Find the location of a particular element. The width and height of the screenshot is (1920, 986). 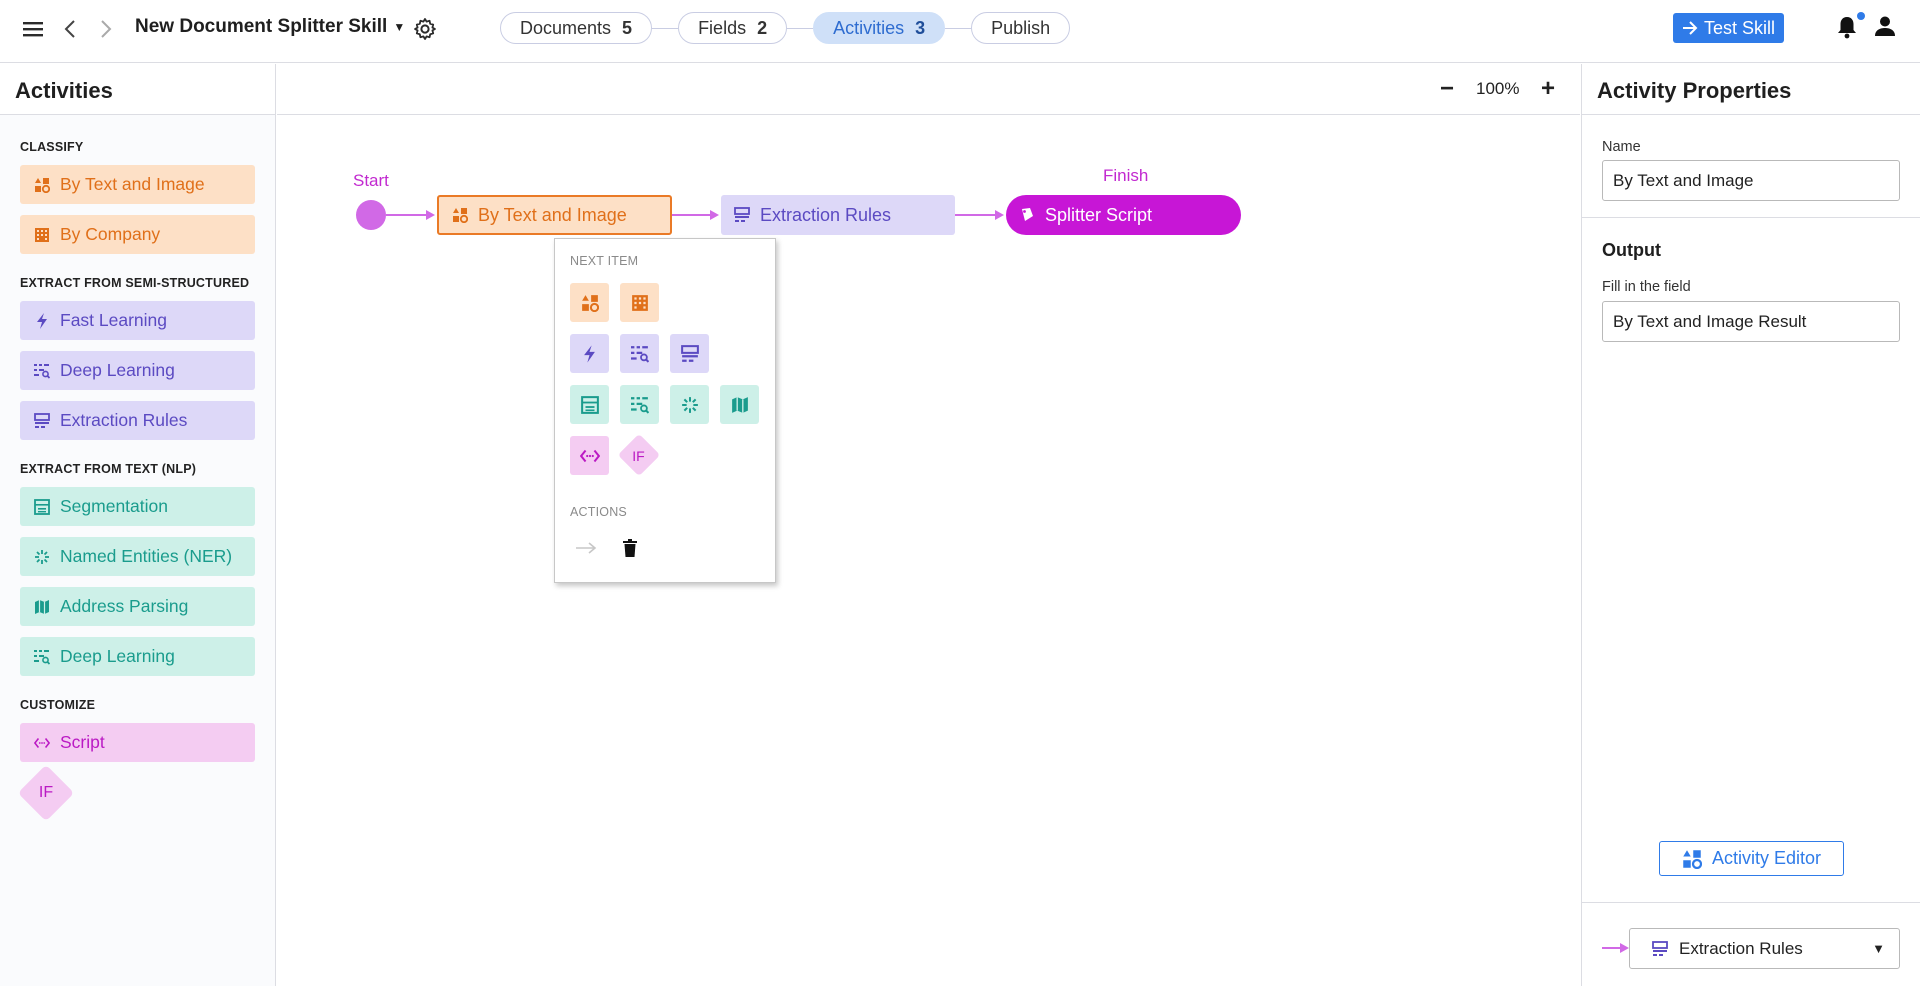

properties-title: Activity Properties is located at coordinates (1751, 89).